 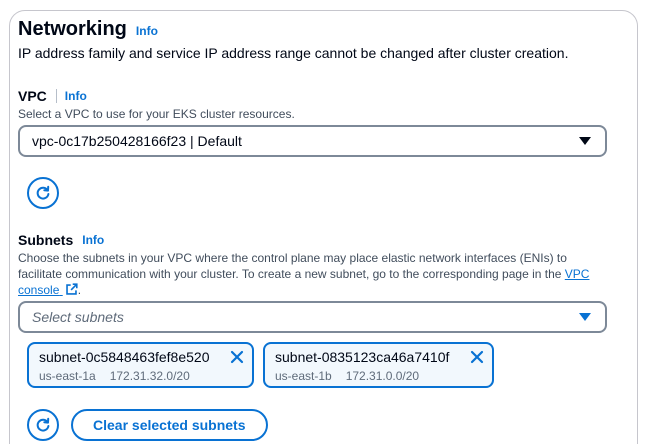 What do you see at coordinates (32, 96) in the screenshot?
I see `vpc-label: VPC` at bounding box center [32, 96].